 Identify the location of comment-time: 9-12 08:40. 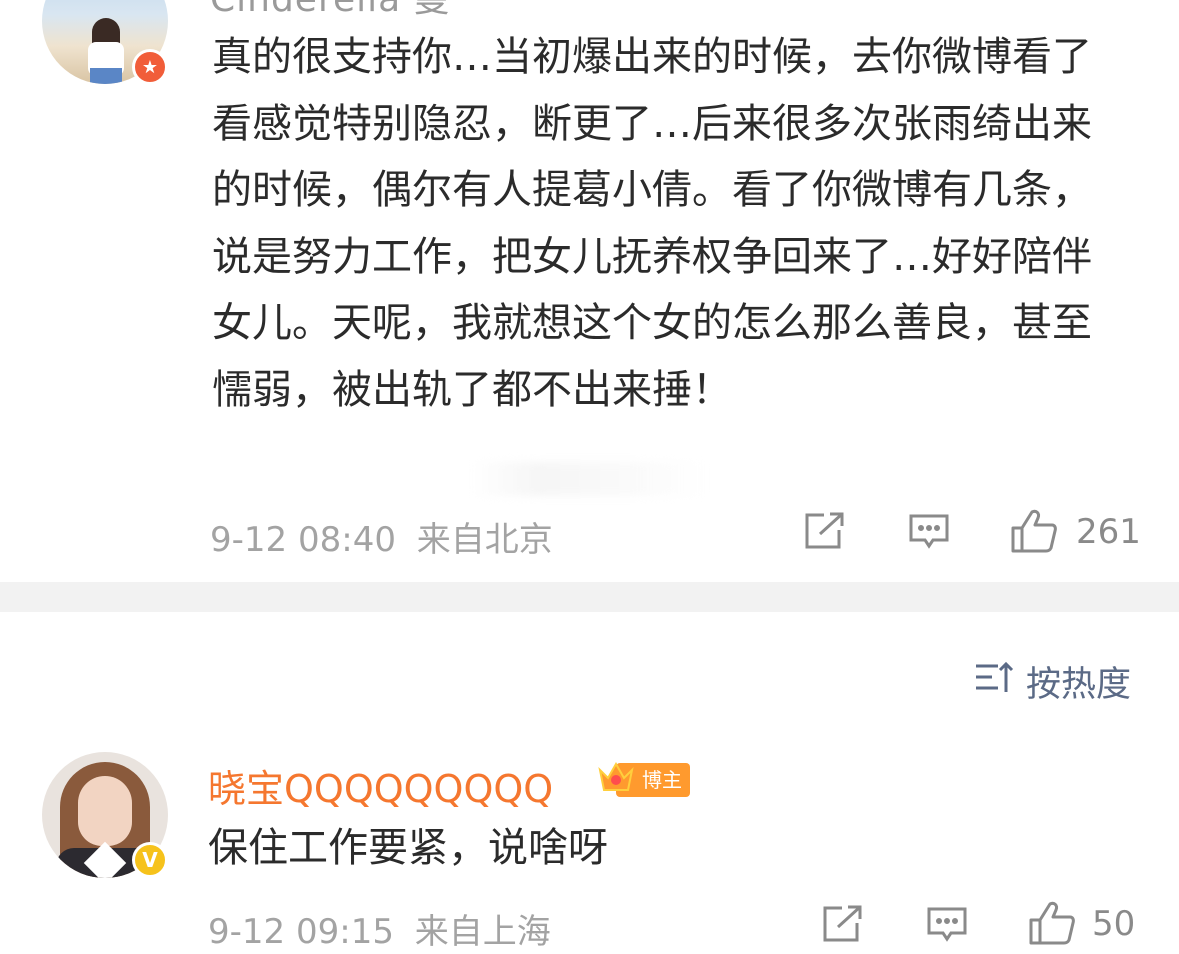
(303, 540).